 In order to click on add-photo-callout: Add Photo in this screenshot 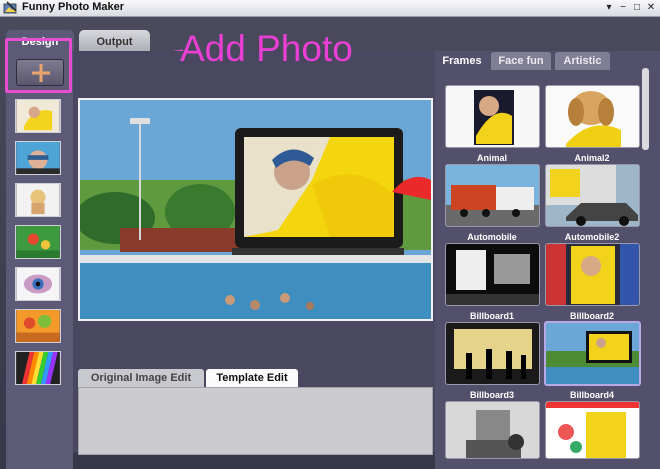, I will do `click(266, 48)`.